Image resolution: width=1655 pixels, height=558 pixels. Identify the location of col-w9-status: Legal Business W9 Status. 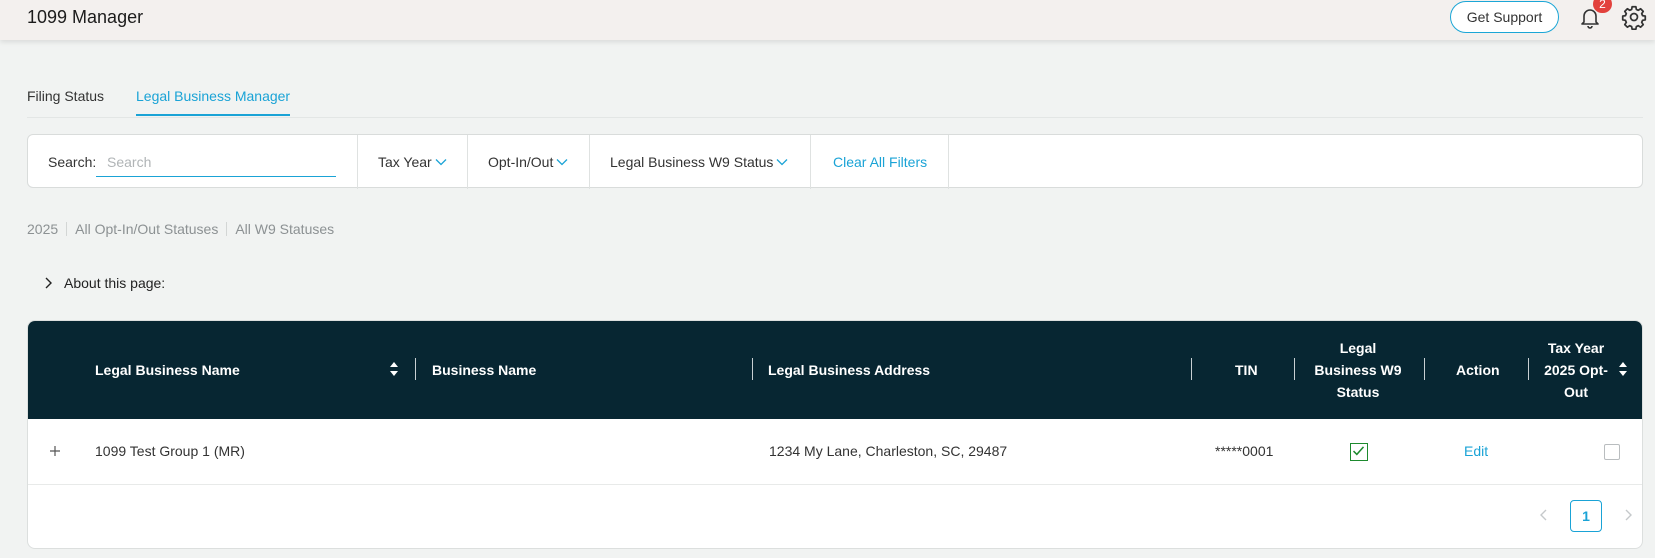
(1358, 370).